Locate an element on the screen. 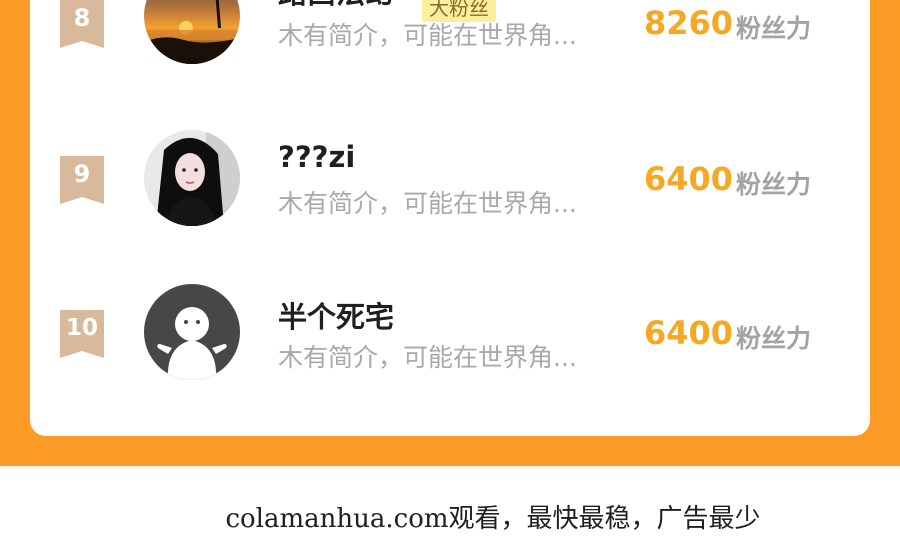  rank-number: 8 is located at coordinates (82, 18).